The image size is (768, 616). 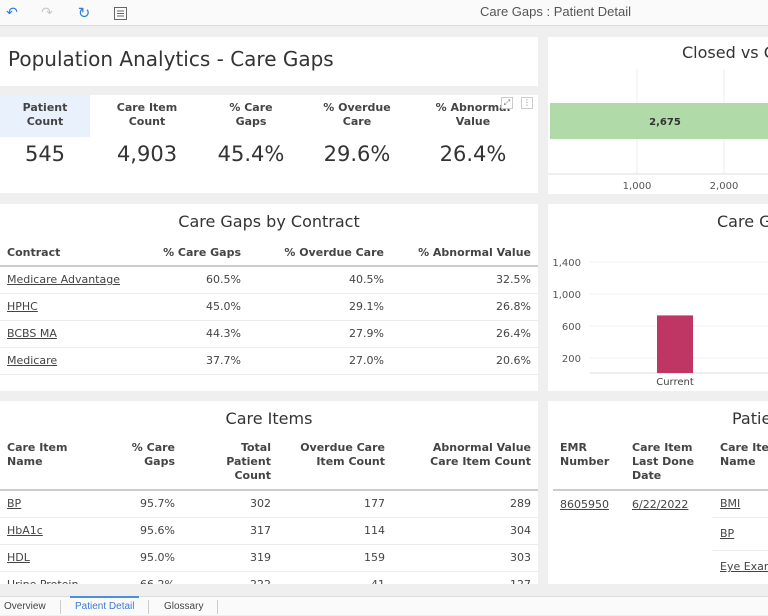 I want to click on last-done-date-link: 6/22/2022, so click(x=660, y=504).